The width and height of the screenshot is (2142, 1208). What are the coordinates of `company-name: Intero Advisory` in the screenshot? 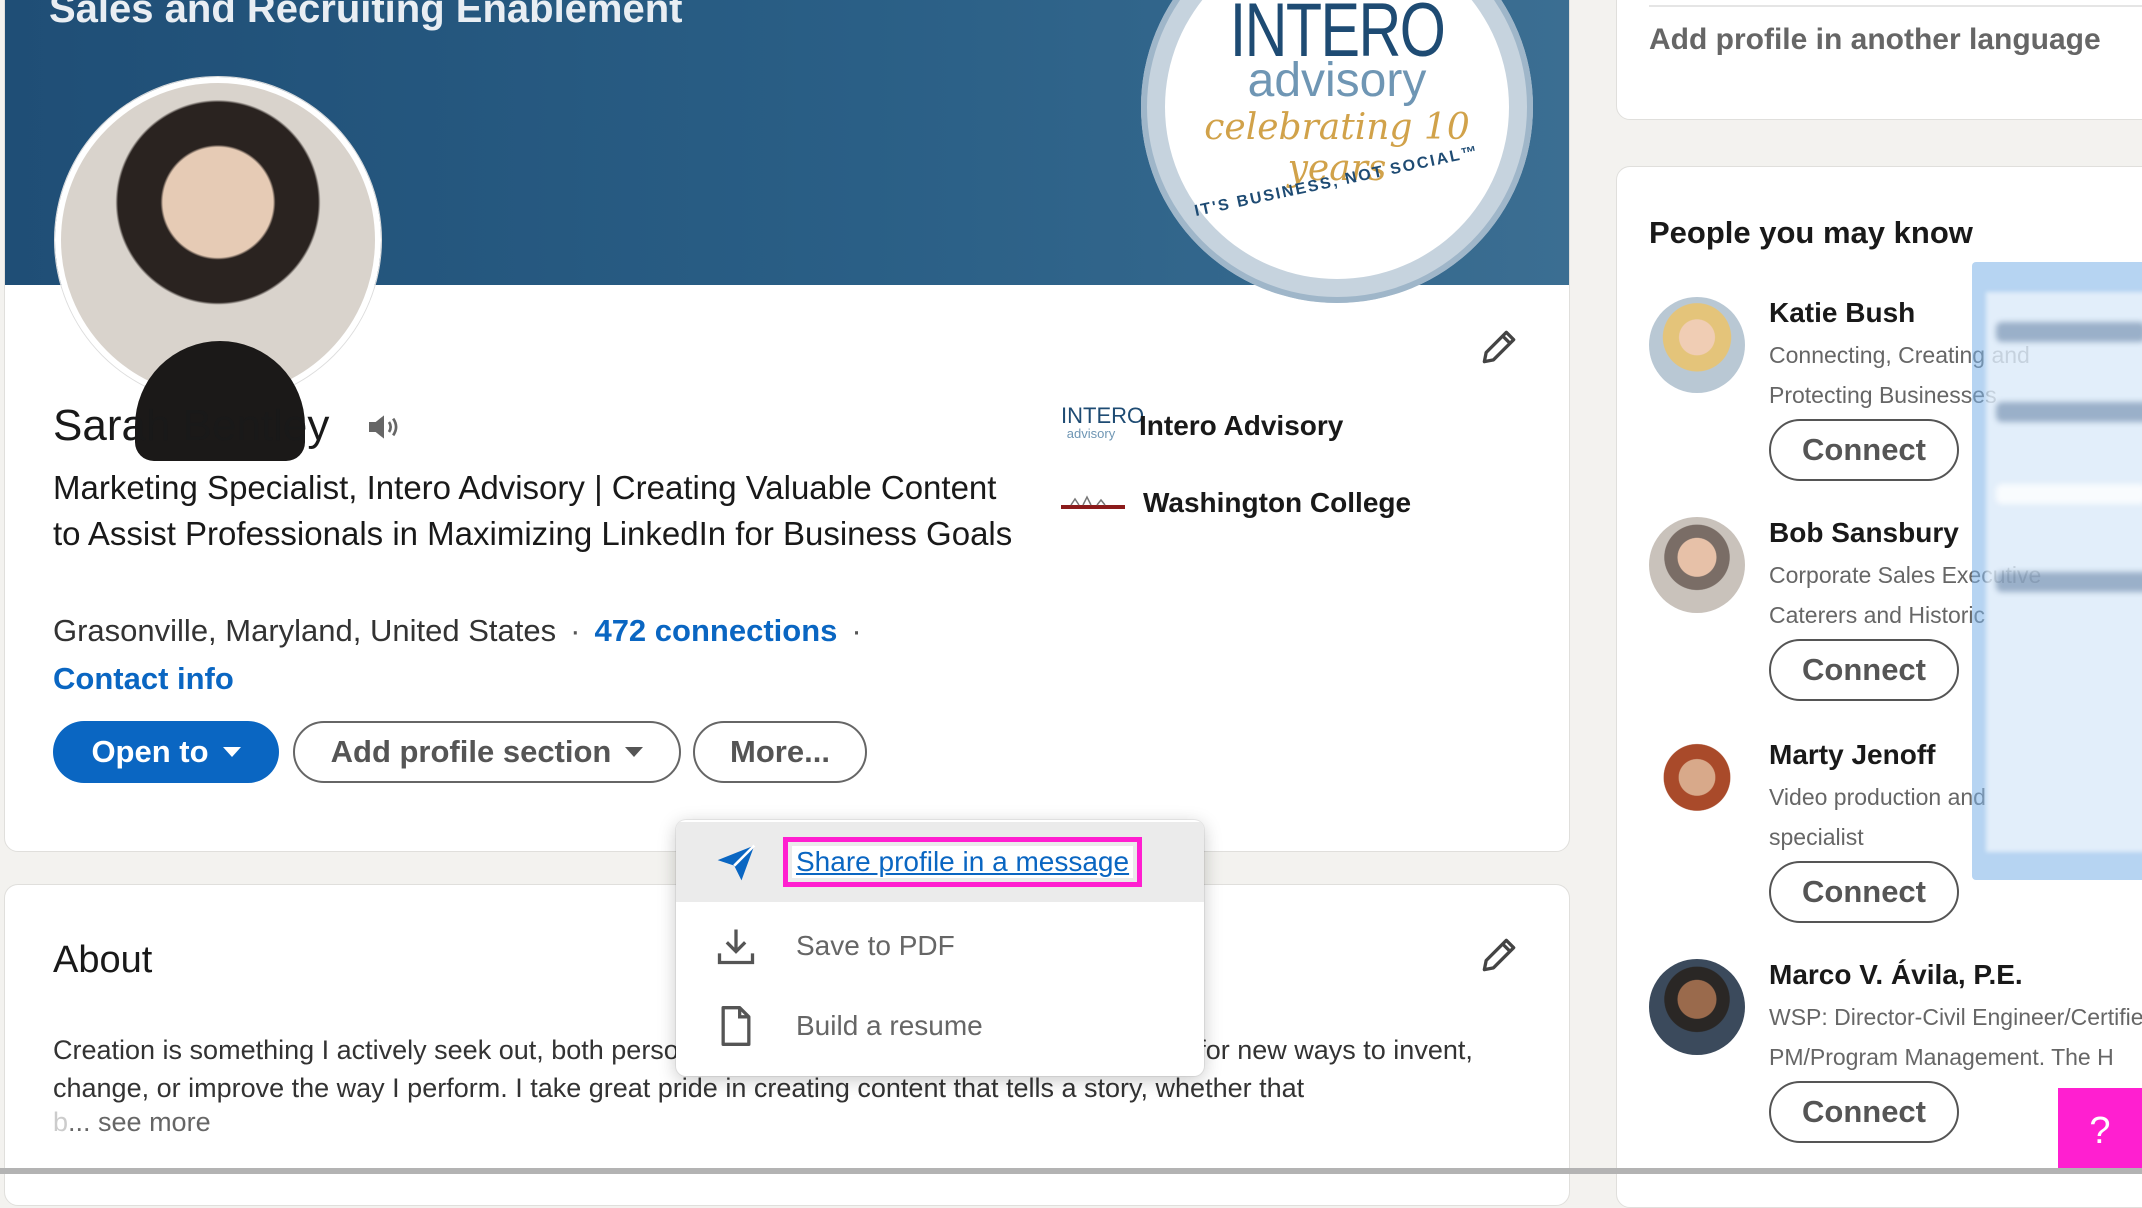 It's located at (1241, 425).